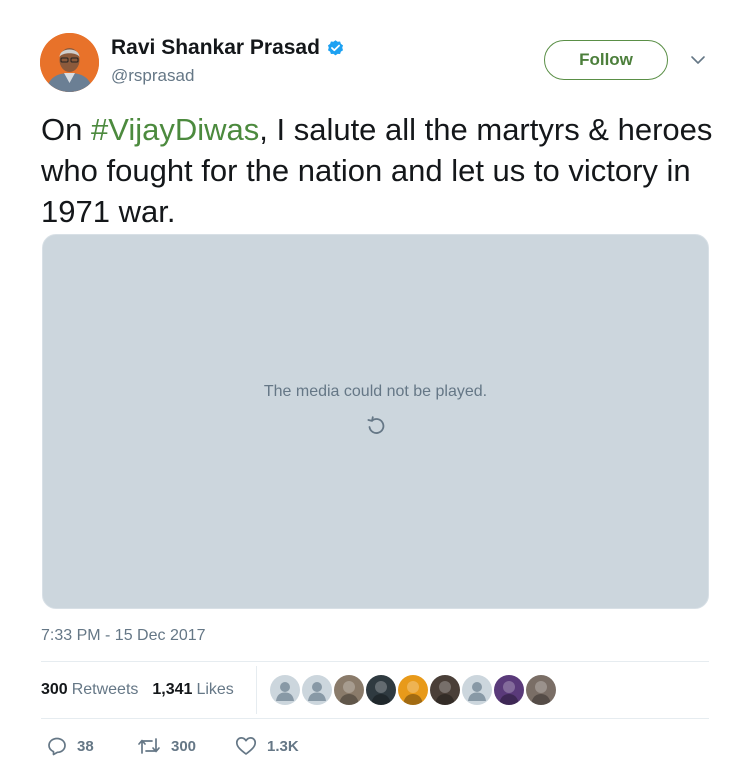 The width and height of the screenshot is (748, 779). What do you see at coordinates (184, 746) in the screenshot?
I see `retweet-count: 300` at bounding box center [184, 746].